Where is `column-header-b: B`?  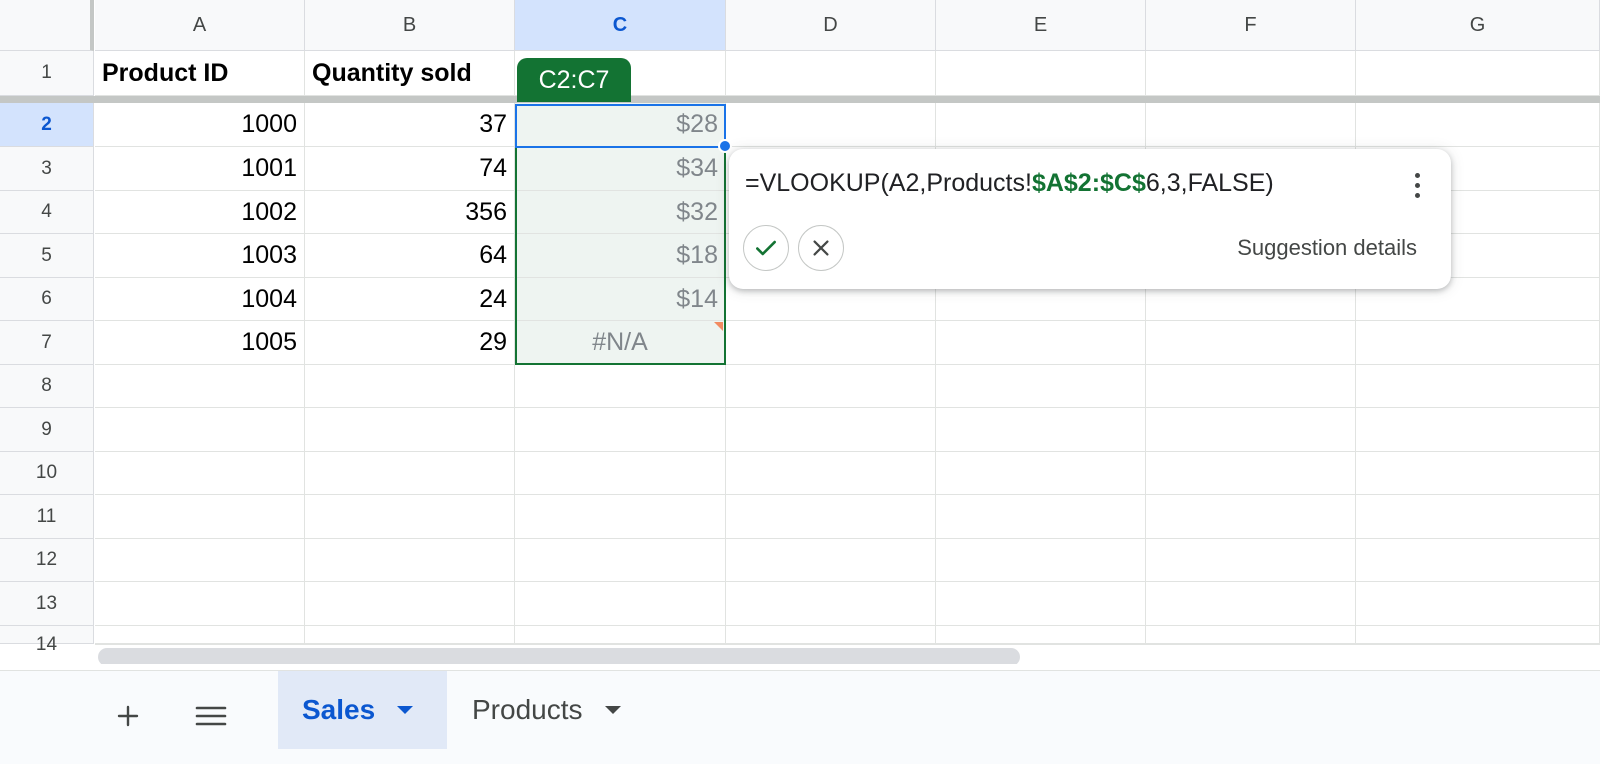 column-header-b: B is located at coordinates (410, 25).